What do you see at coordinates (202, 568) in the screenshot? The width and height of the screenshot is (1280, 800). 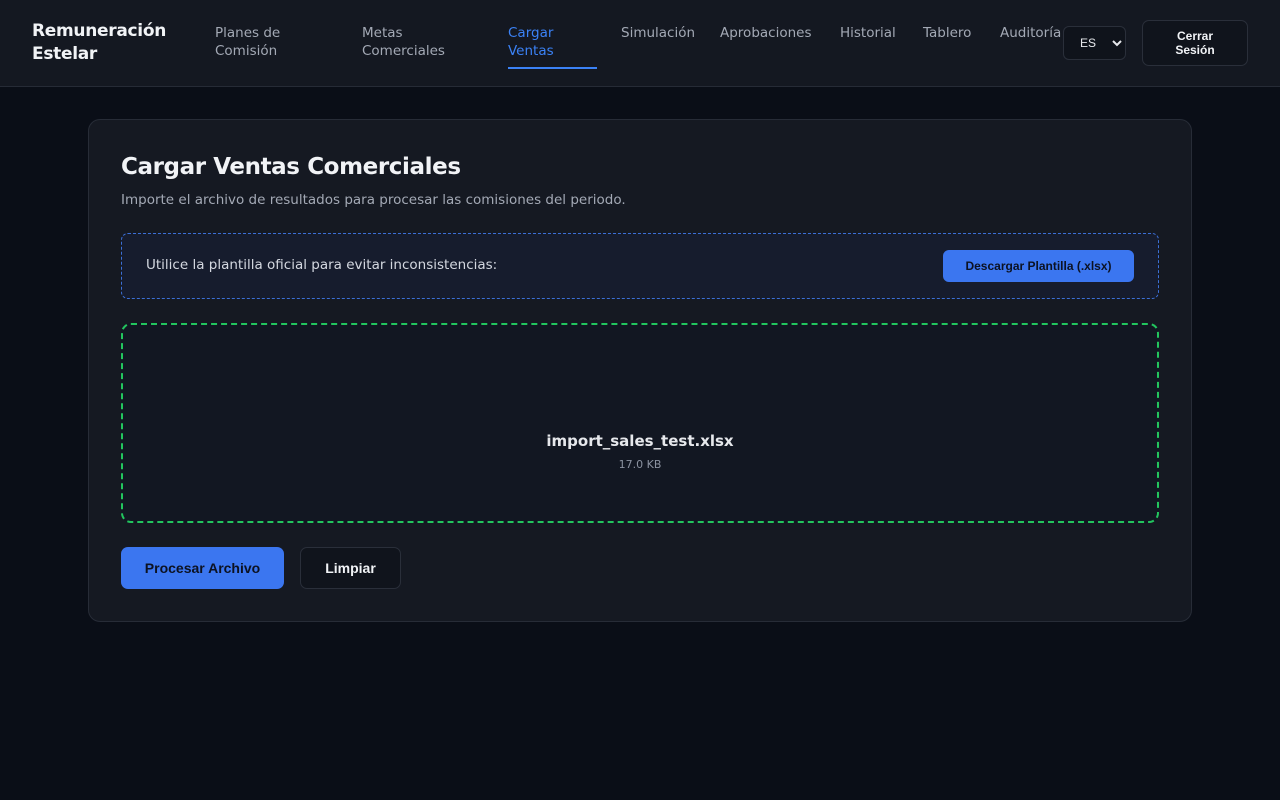 I see `process-file-button: Procesar Archivo` at bounding box center [202, 568].